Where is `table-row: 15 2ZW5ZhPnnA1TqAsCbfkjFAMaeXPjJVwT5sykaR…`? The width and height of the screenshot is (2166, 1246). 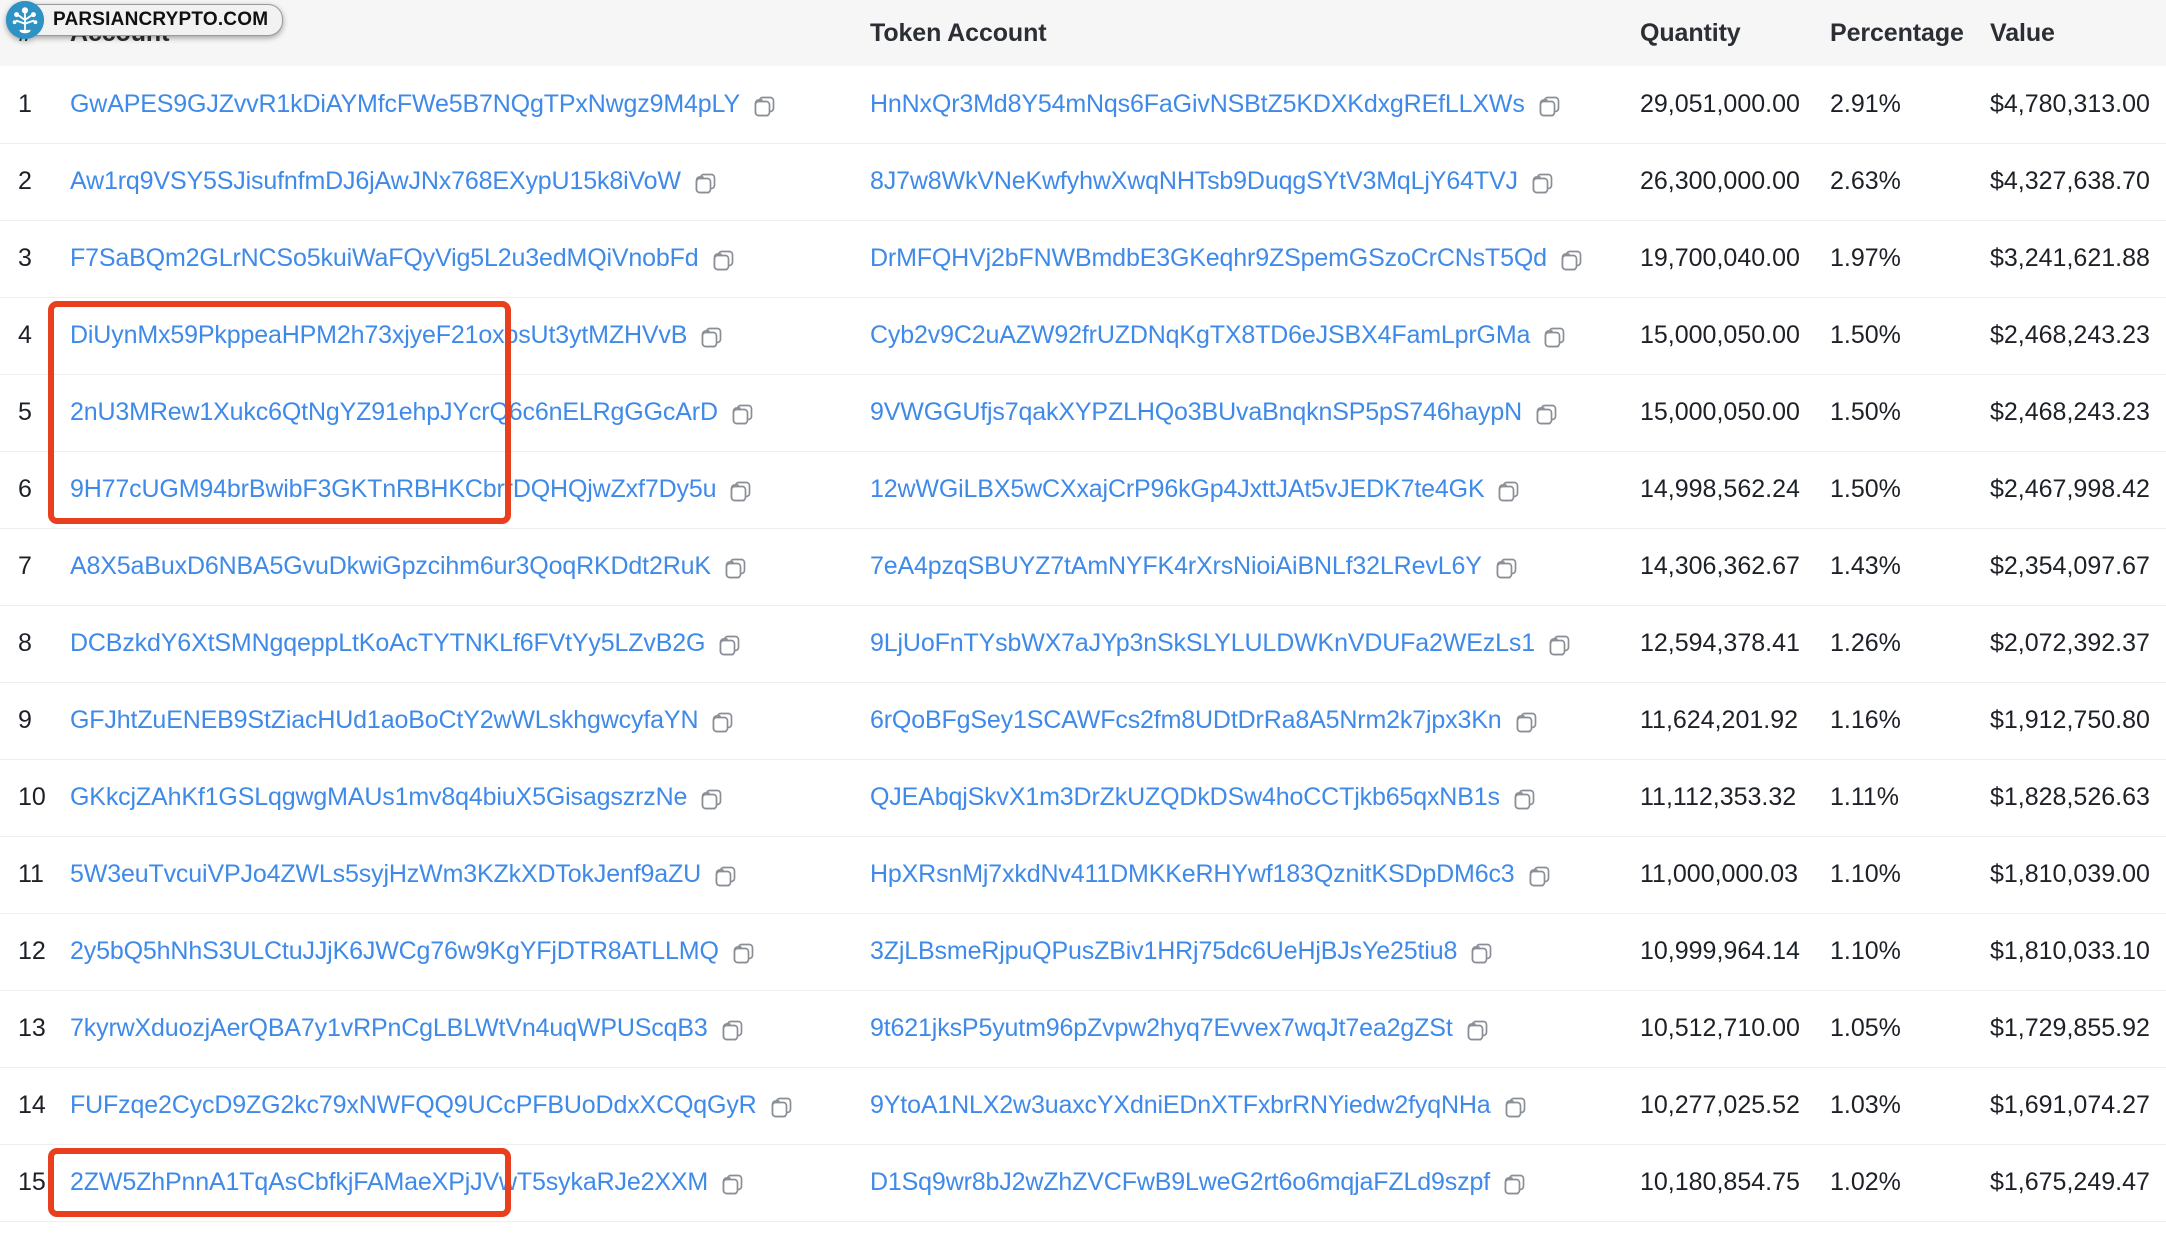
table-row: 15 2ZW5ZhPnnA1TqAsCbfkjFAMaeXPjJVwT5sykaR… is located at coordinates (1083, 1182).